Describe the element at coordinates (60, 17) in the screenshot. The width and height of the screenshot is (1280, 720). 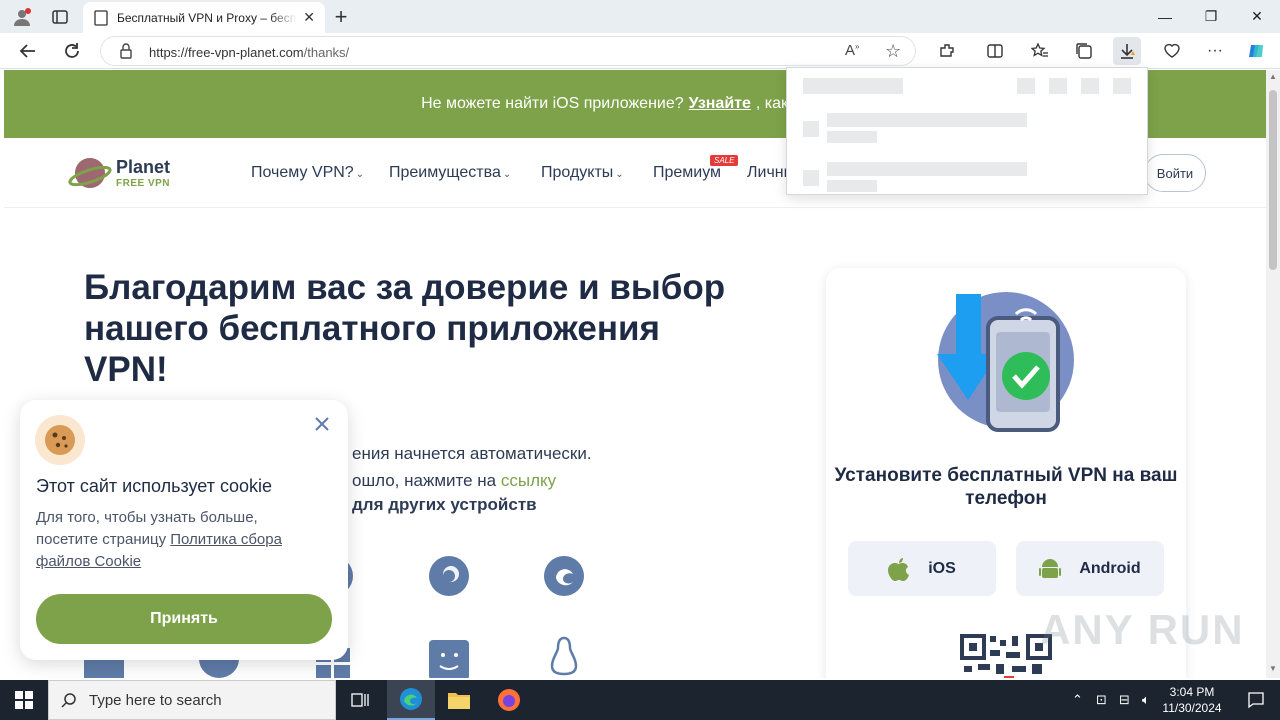
I see `tab-actions-icon` at that location.